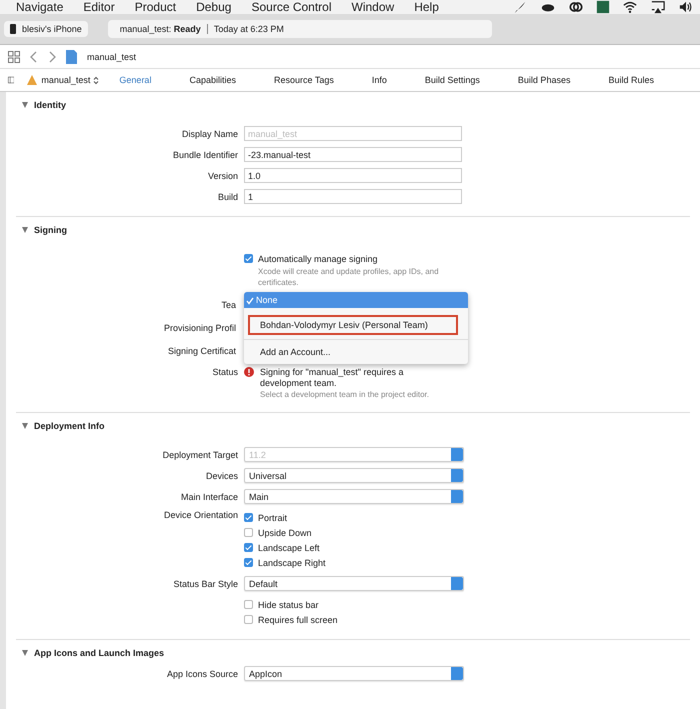 Image resolution: width=700 pixels, height=709 pixels. Describe the element at coordinates (227, 197) in the screenshot. I see `field-label: Build` at that location.